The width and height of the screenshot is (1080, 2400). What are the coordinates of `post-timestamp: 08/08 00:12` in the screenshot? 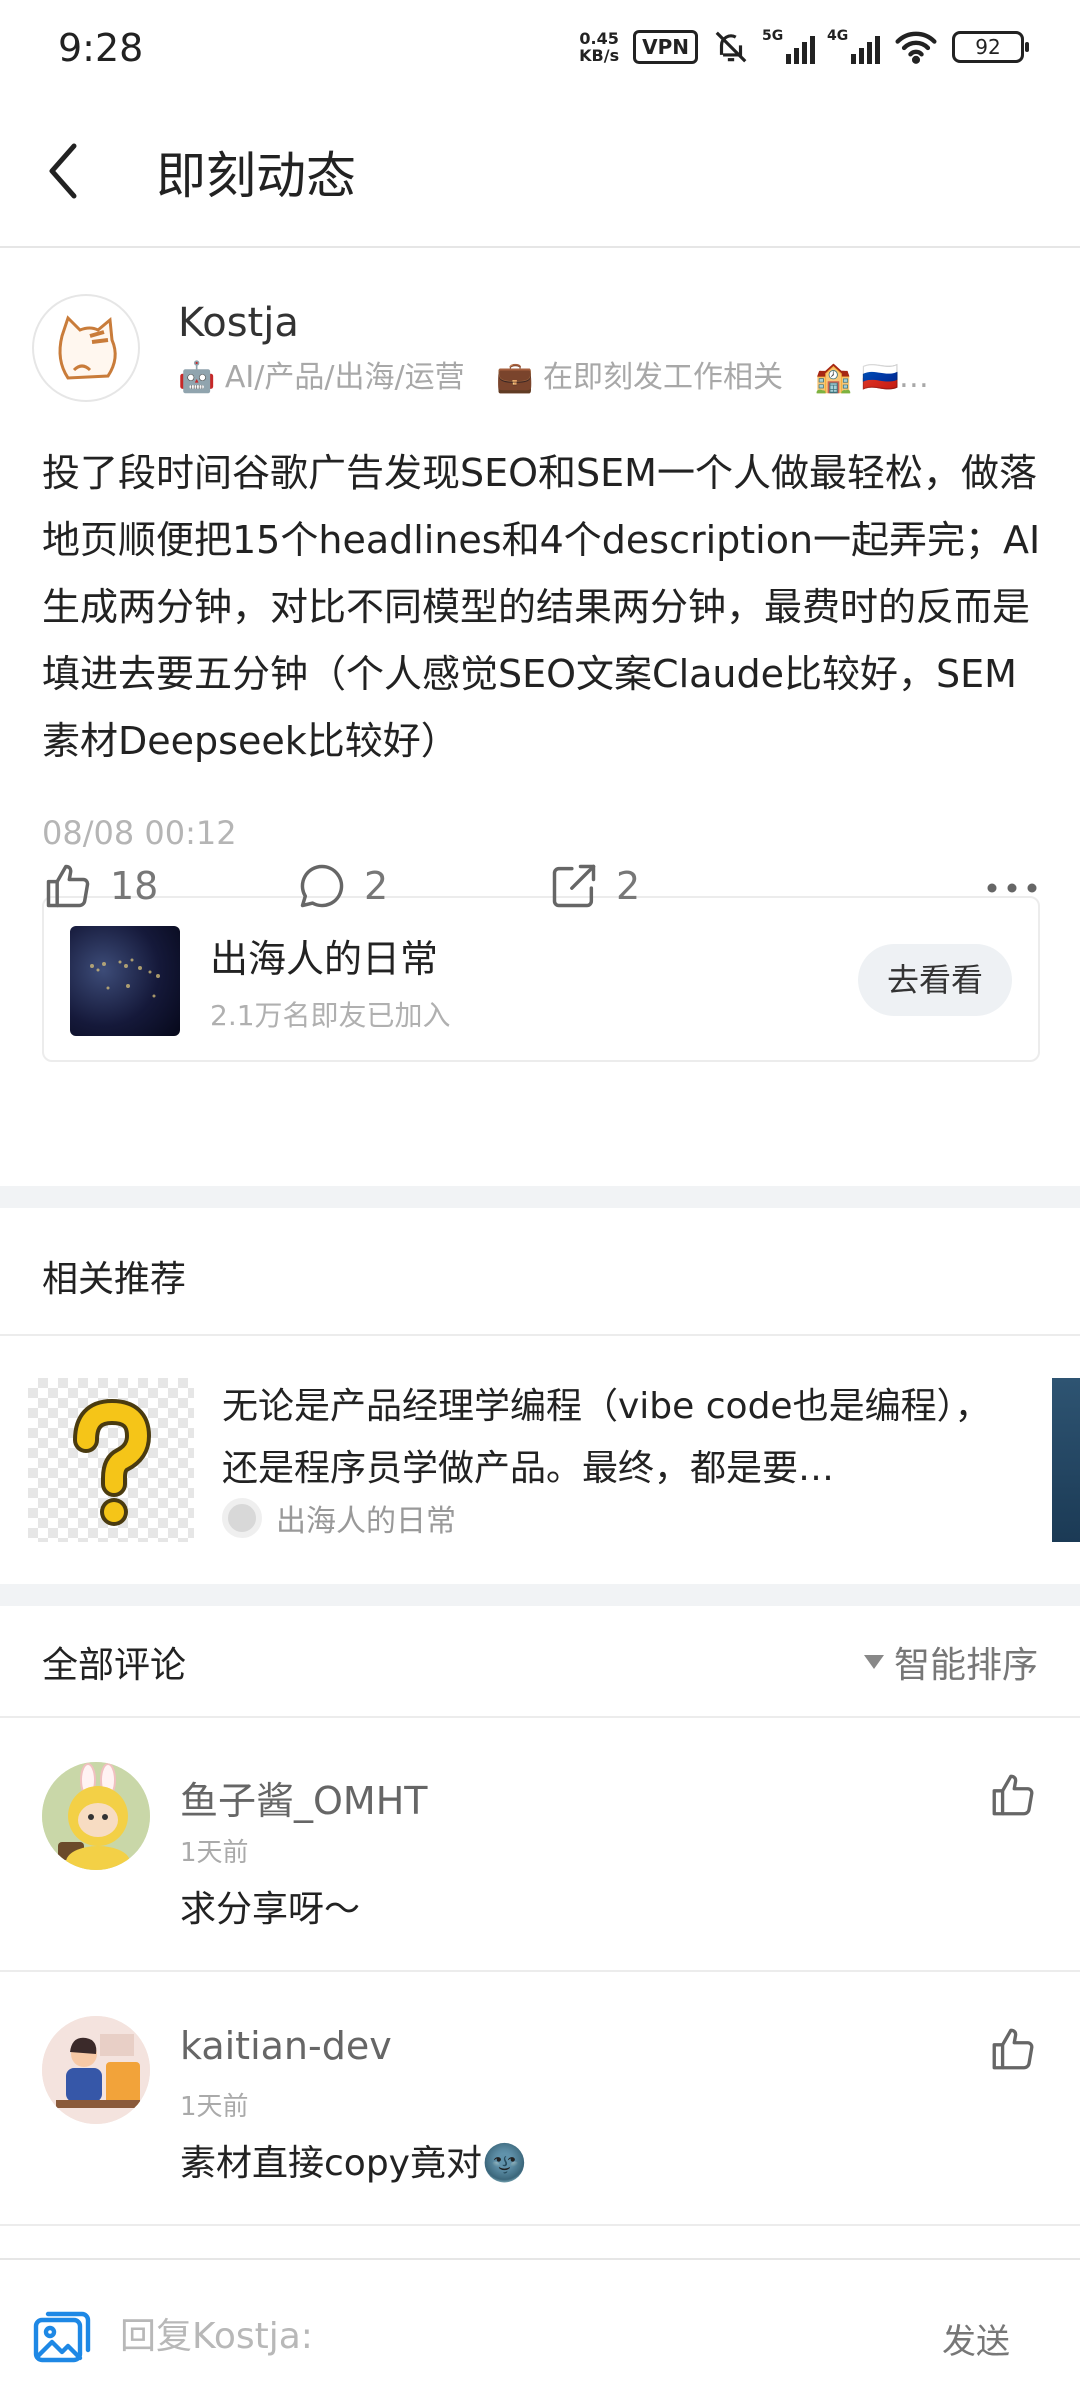 It's located at (139, 833).